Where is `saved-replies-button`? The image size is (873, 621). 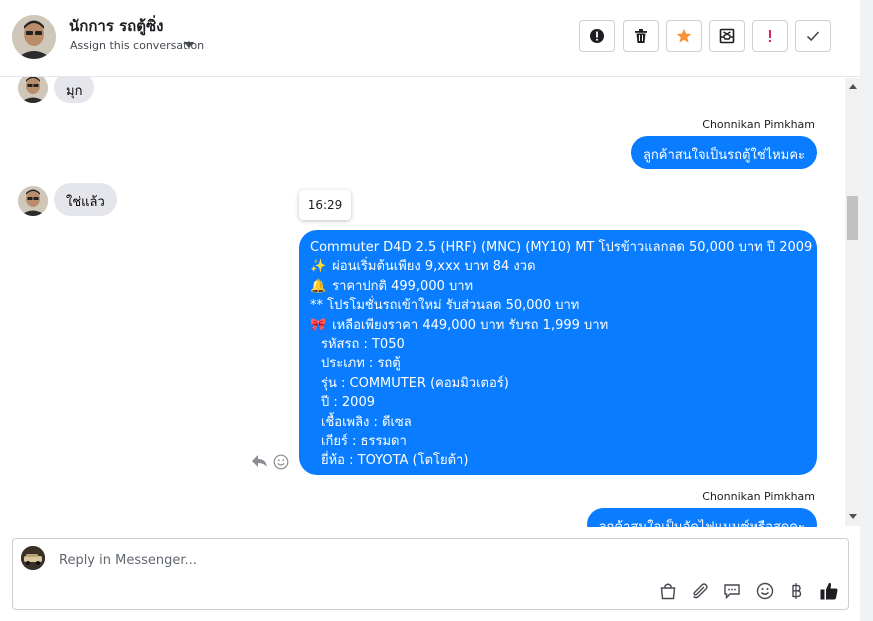 saved-replies-button is located at coordinates (732, 591).